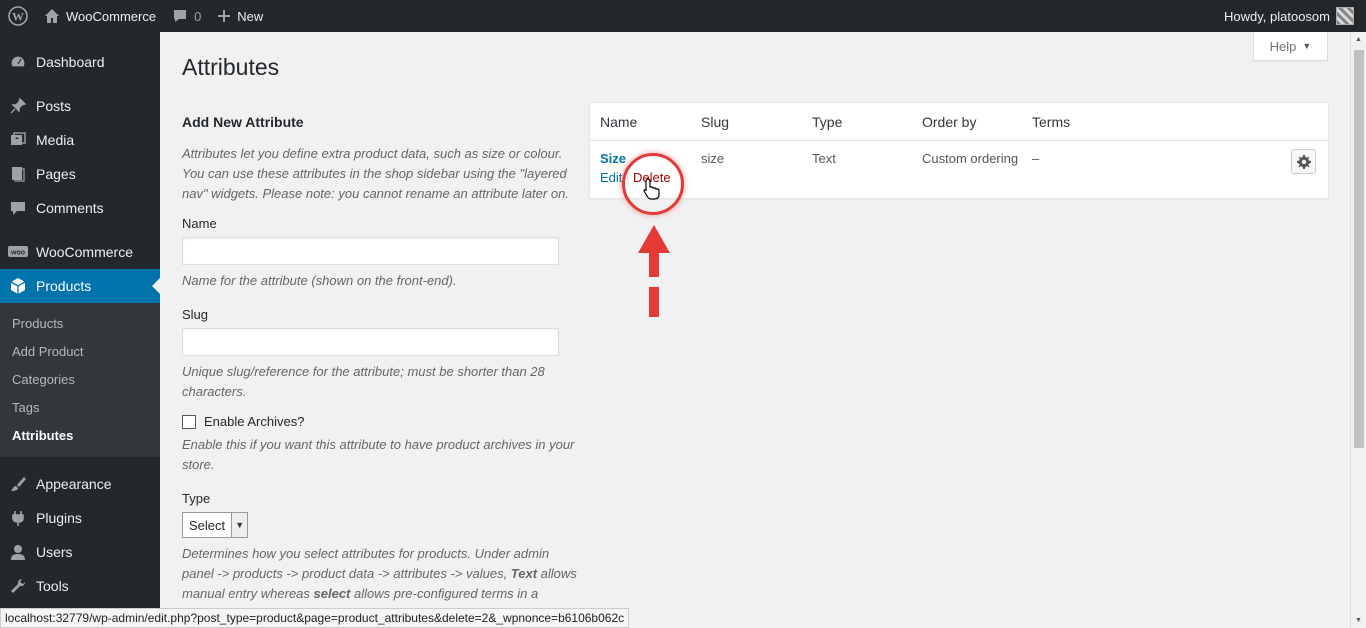 Image resolution: width=1366 pixels, height=628 pixels. I want to click on help-button: Help ▼, so click(1290, 46).